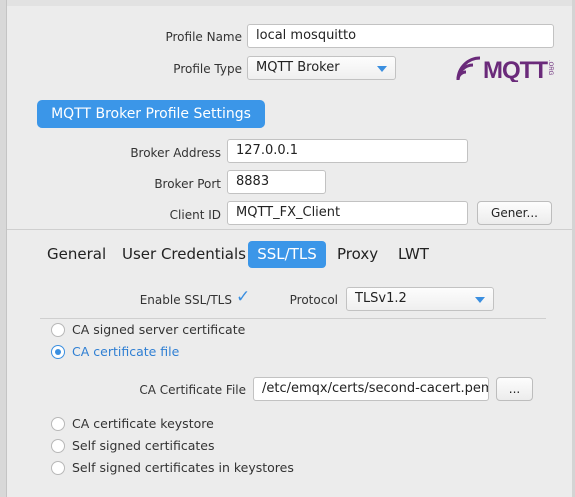 This screenshot has height=497, width=575. What do you see at coordinates (184, 254) in the screenshot?
I see `tab-user-credentials: User Credentials` at bounding box center [184, 254].